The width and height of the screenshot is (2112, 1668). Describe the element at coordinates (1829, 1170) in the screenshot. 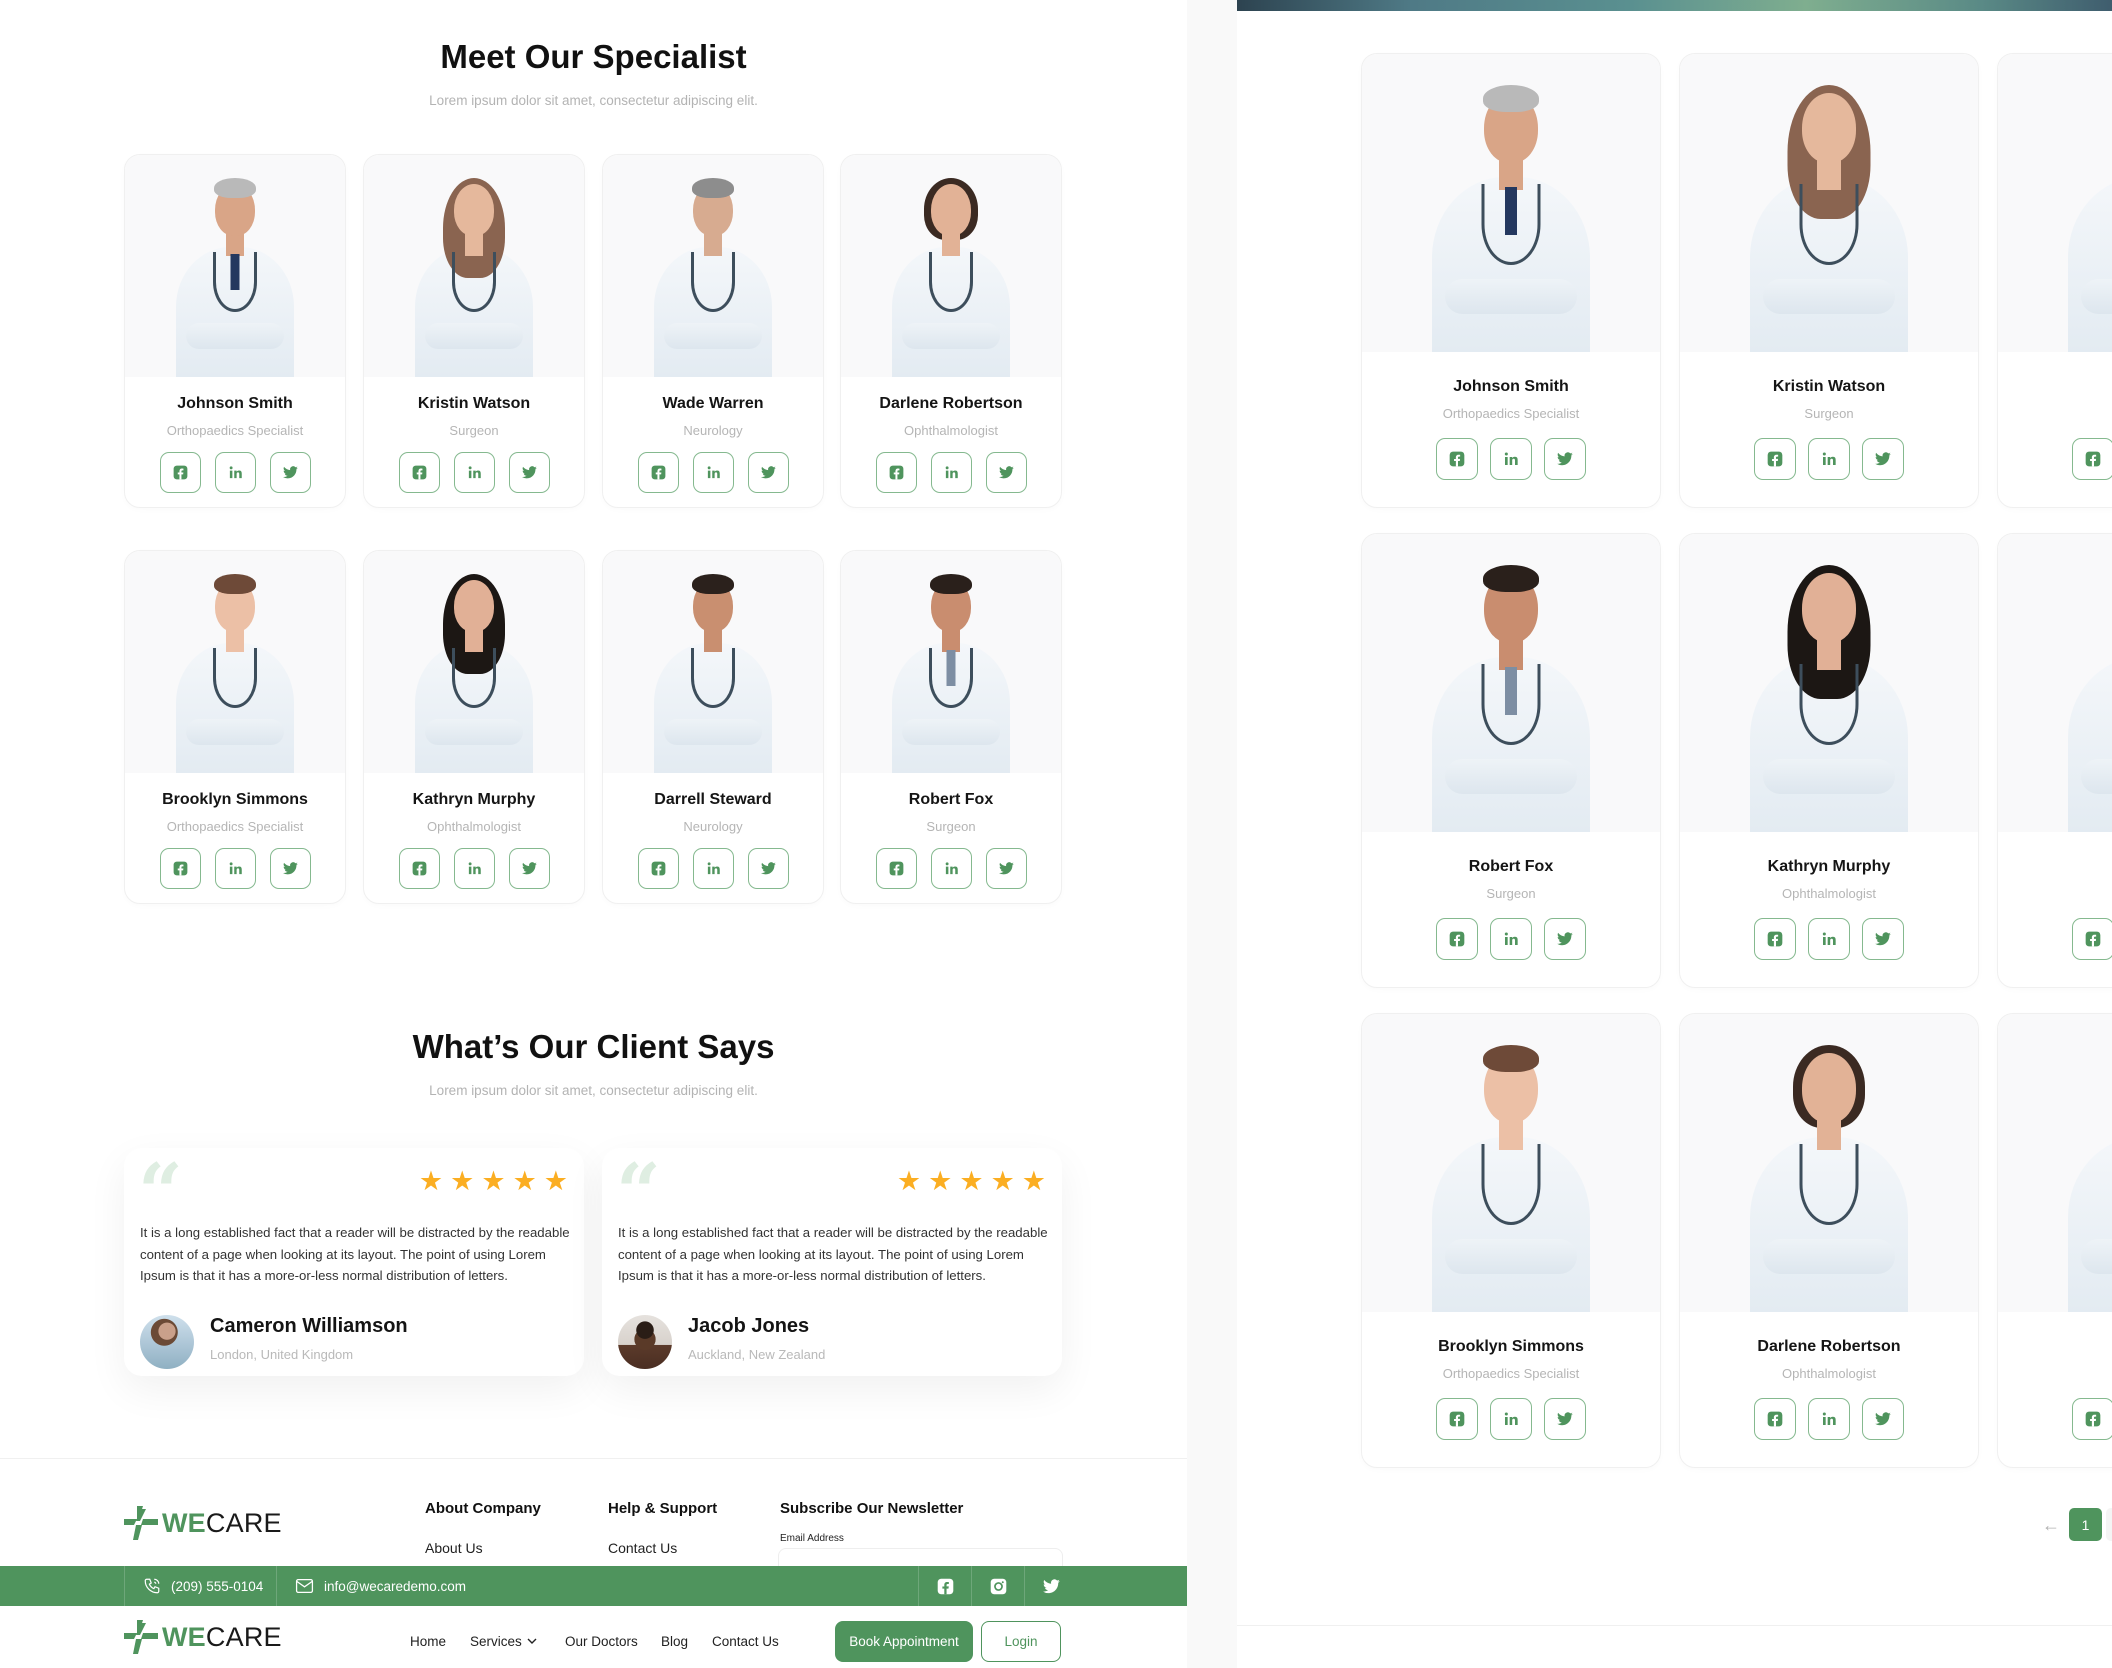

I see `doctor-photo` at that location.